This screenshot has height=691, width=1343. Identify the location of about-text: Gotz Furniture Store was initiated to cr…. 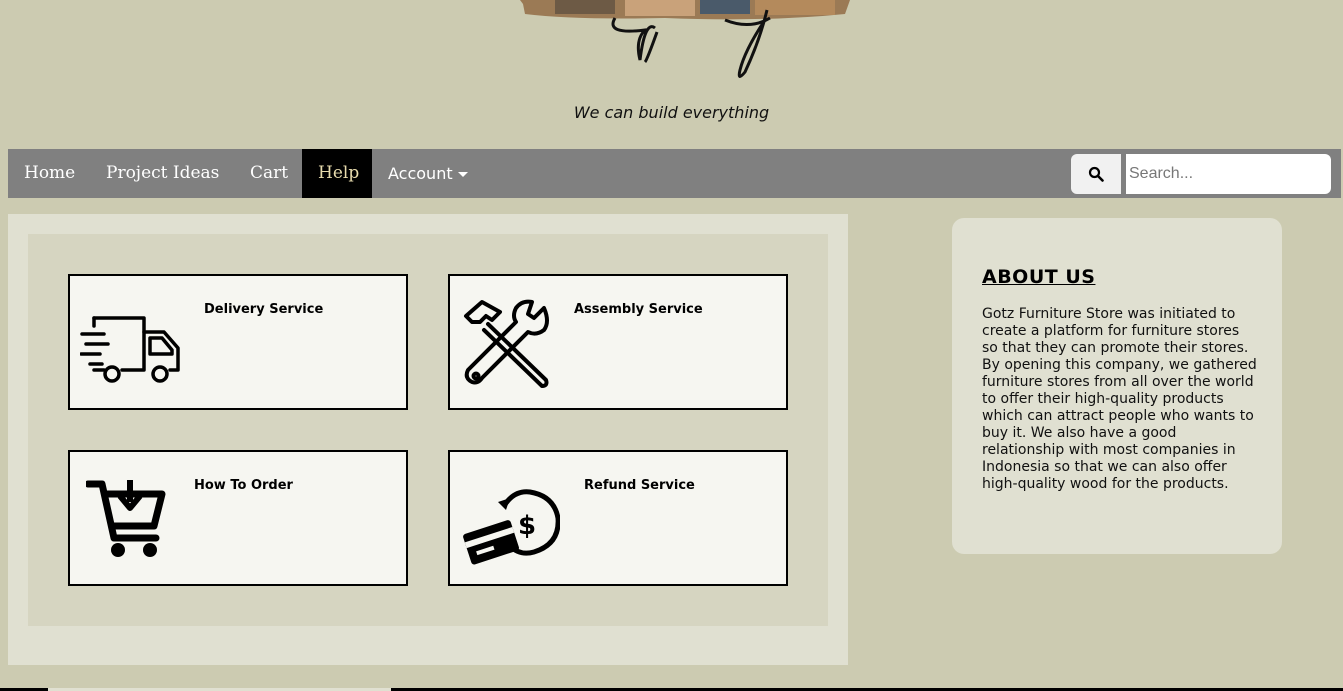
(1119, 399).